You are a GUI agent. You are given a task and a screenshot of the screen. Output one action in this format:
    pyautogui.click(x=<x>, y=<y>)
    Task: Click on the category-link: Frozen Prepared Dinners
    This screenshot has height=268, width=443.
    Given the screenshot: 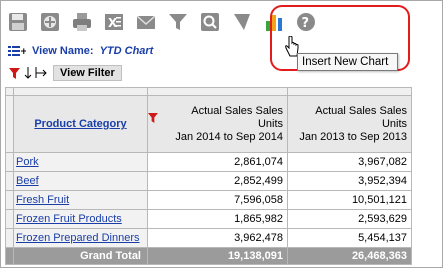 What is the action you would take?
    pyautogui.click(x=78, y=238)
    